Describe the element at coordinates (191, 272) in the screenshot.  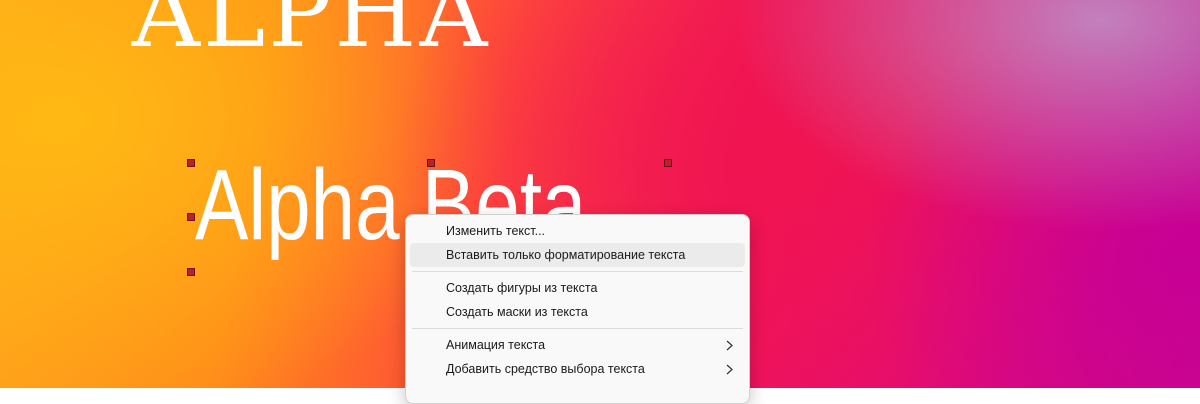
I see `selection-handle-bottom-left` at that location.